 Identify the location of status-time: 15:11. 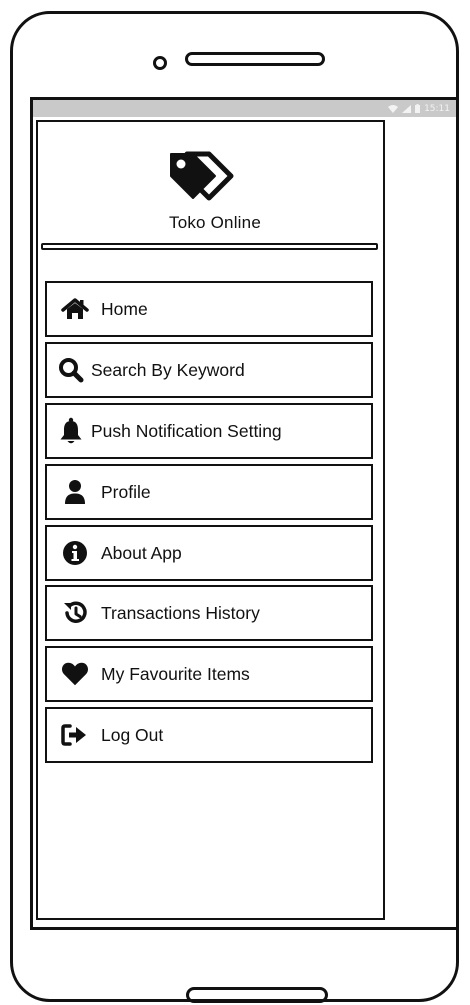
(437, 108).